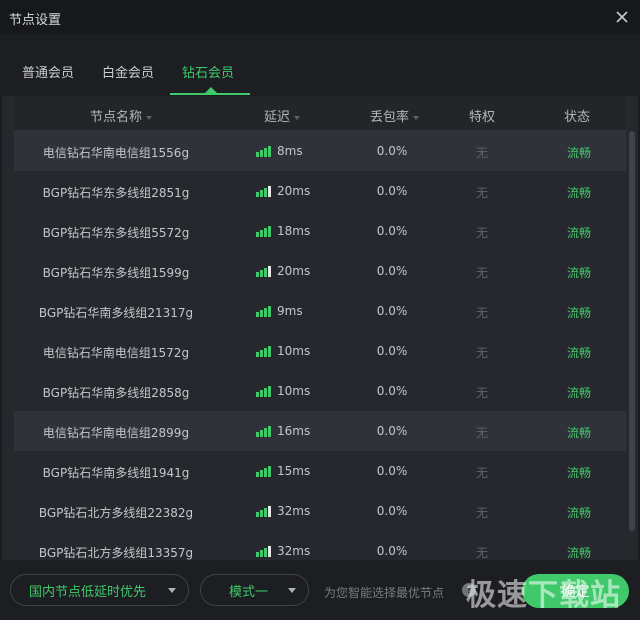  What do you see at coordinates (128, 71) in the screenshot?
I see `tab-platinum-member: 白金会员` at bounding box center [128, 71].